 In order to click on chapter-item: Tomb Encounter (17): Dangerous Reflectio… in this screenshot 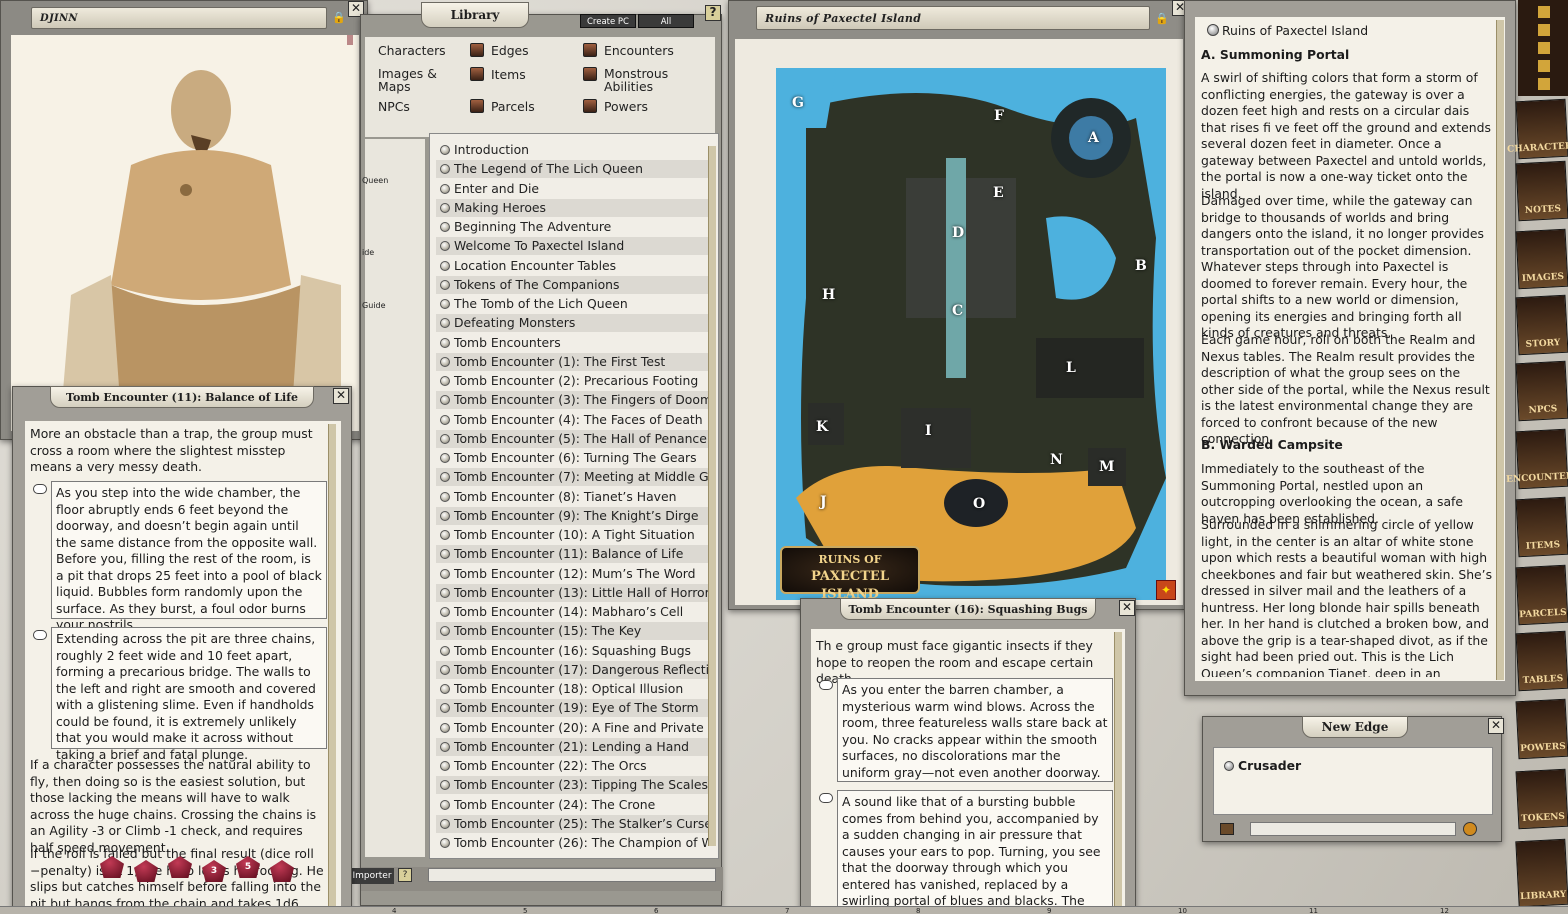, I will do `click(572, 669)`.